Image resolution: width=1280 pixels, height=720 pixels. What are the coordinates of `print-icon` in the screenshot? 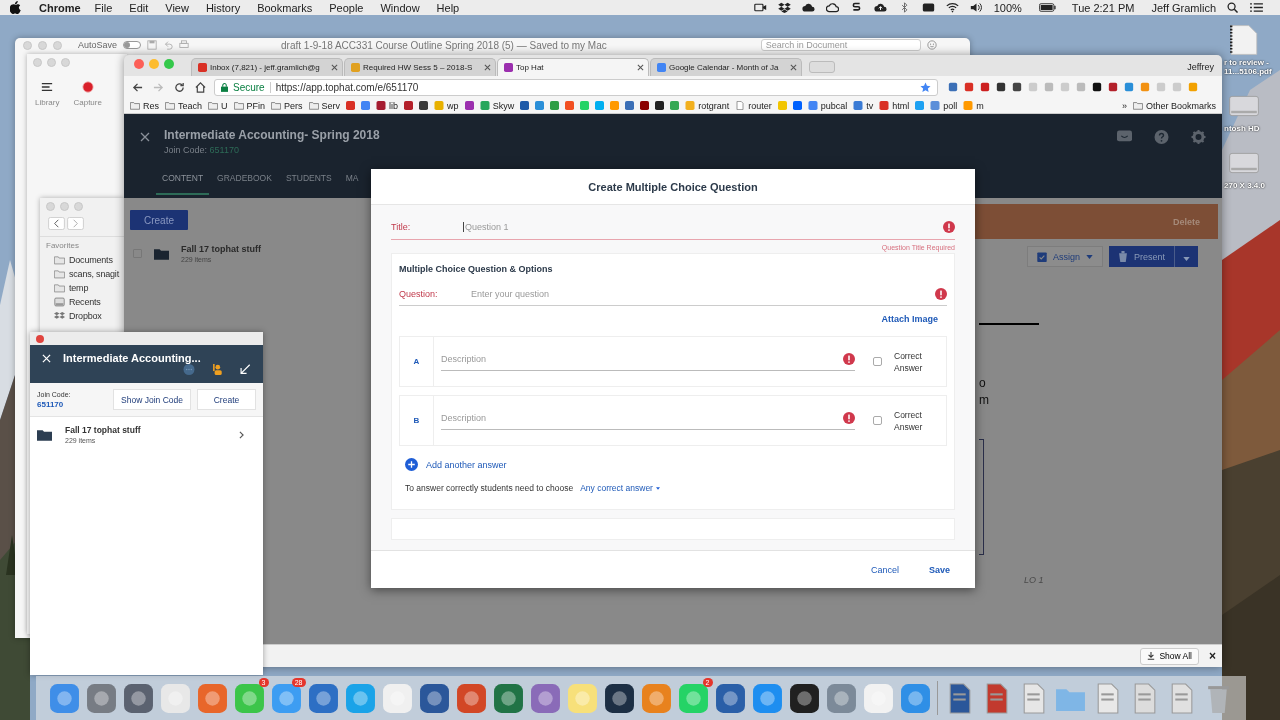 It's located at (184, 45).